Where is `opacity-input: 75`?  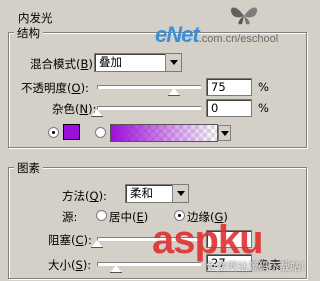 opacity-input: 75 is located at coordinates (229, 87).